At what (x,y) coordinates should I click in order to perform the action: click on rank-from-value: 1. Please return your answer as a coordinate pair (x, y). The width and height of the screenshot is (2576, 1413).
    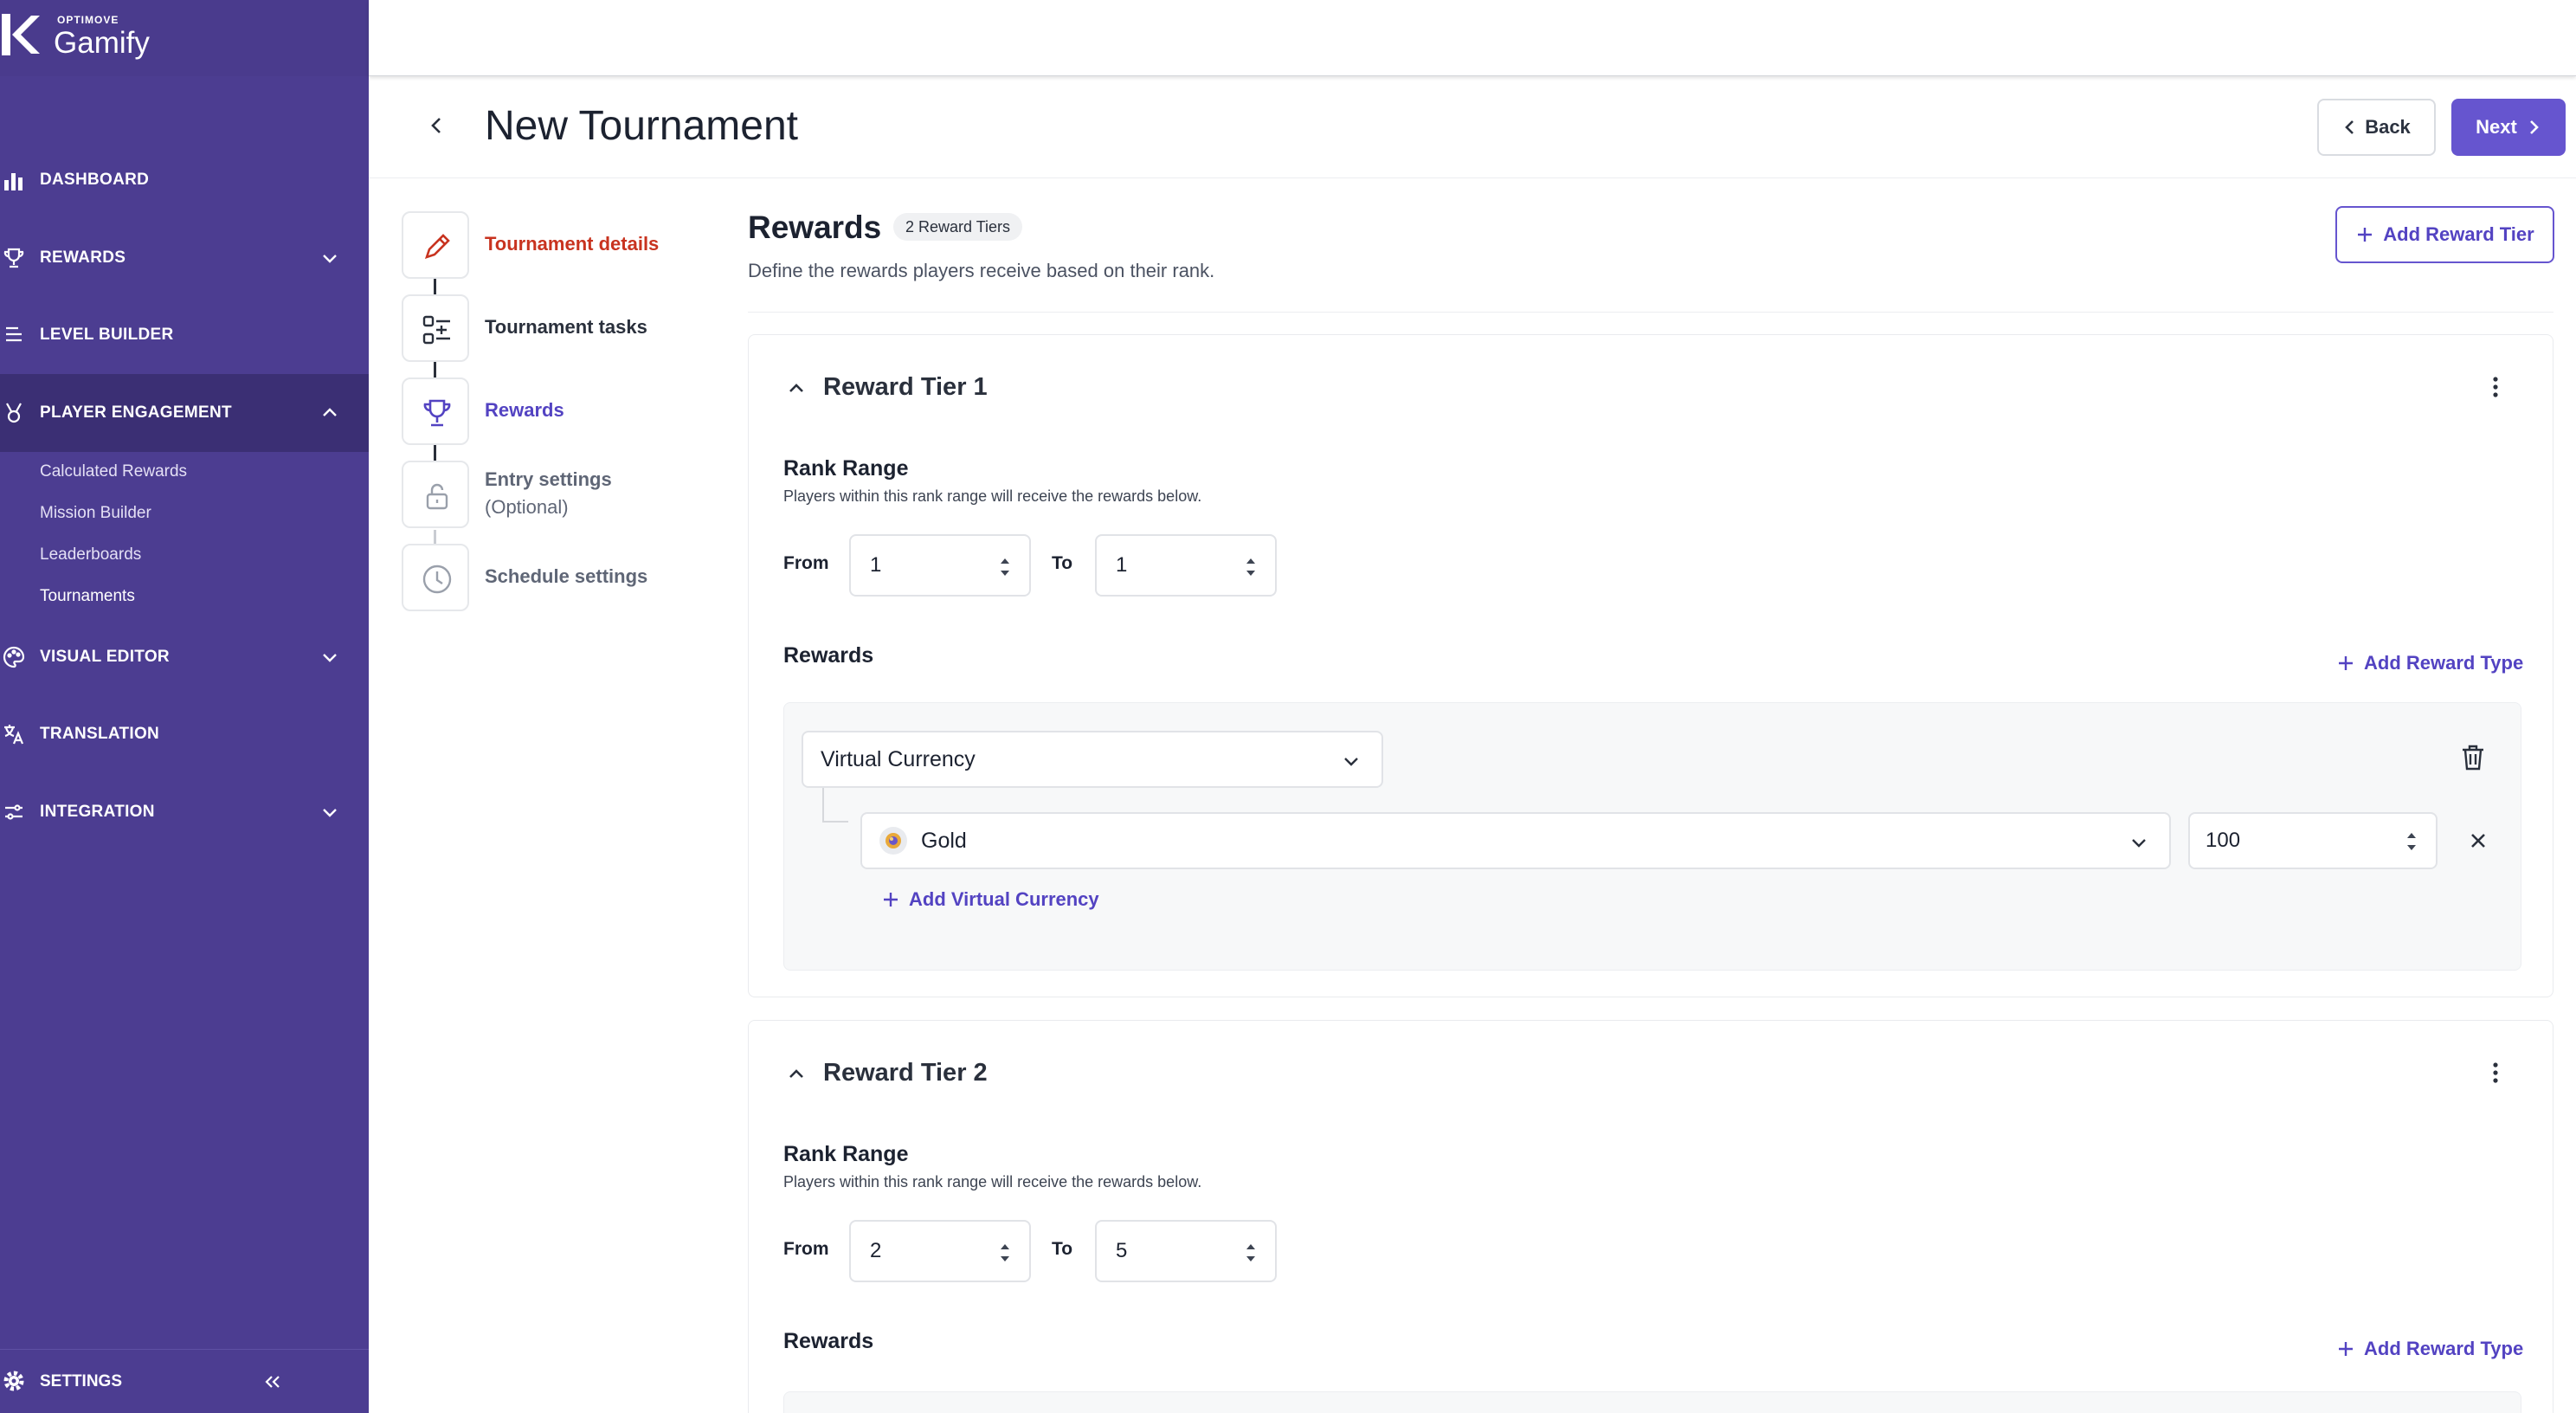
    Looking at the image, I should click on (876, 565).